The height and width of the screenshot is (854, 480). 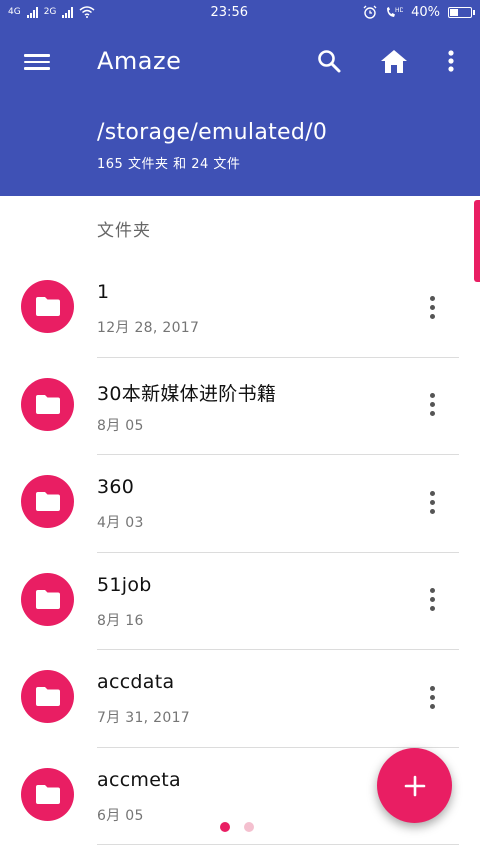 What do you see at coordinates (136, 682) in the screenshot?
I see `item-name: accdata` at bounding box center [136, 682].